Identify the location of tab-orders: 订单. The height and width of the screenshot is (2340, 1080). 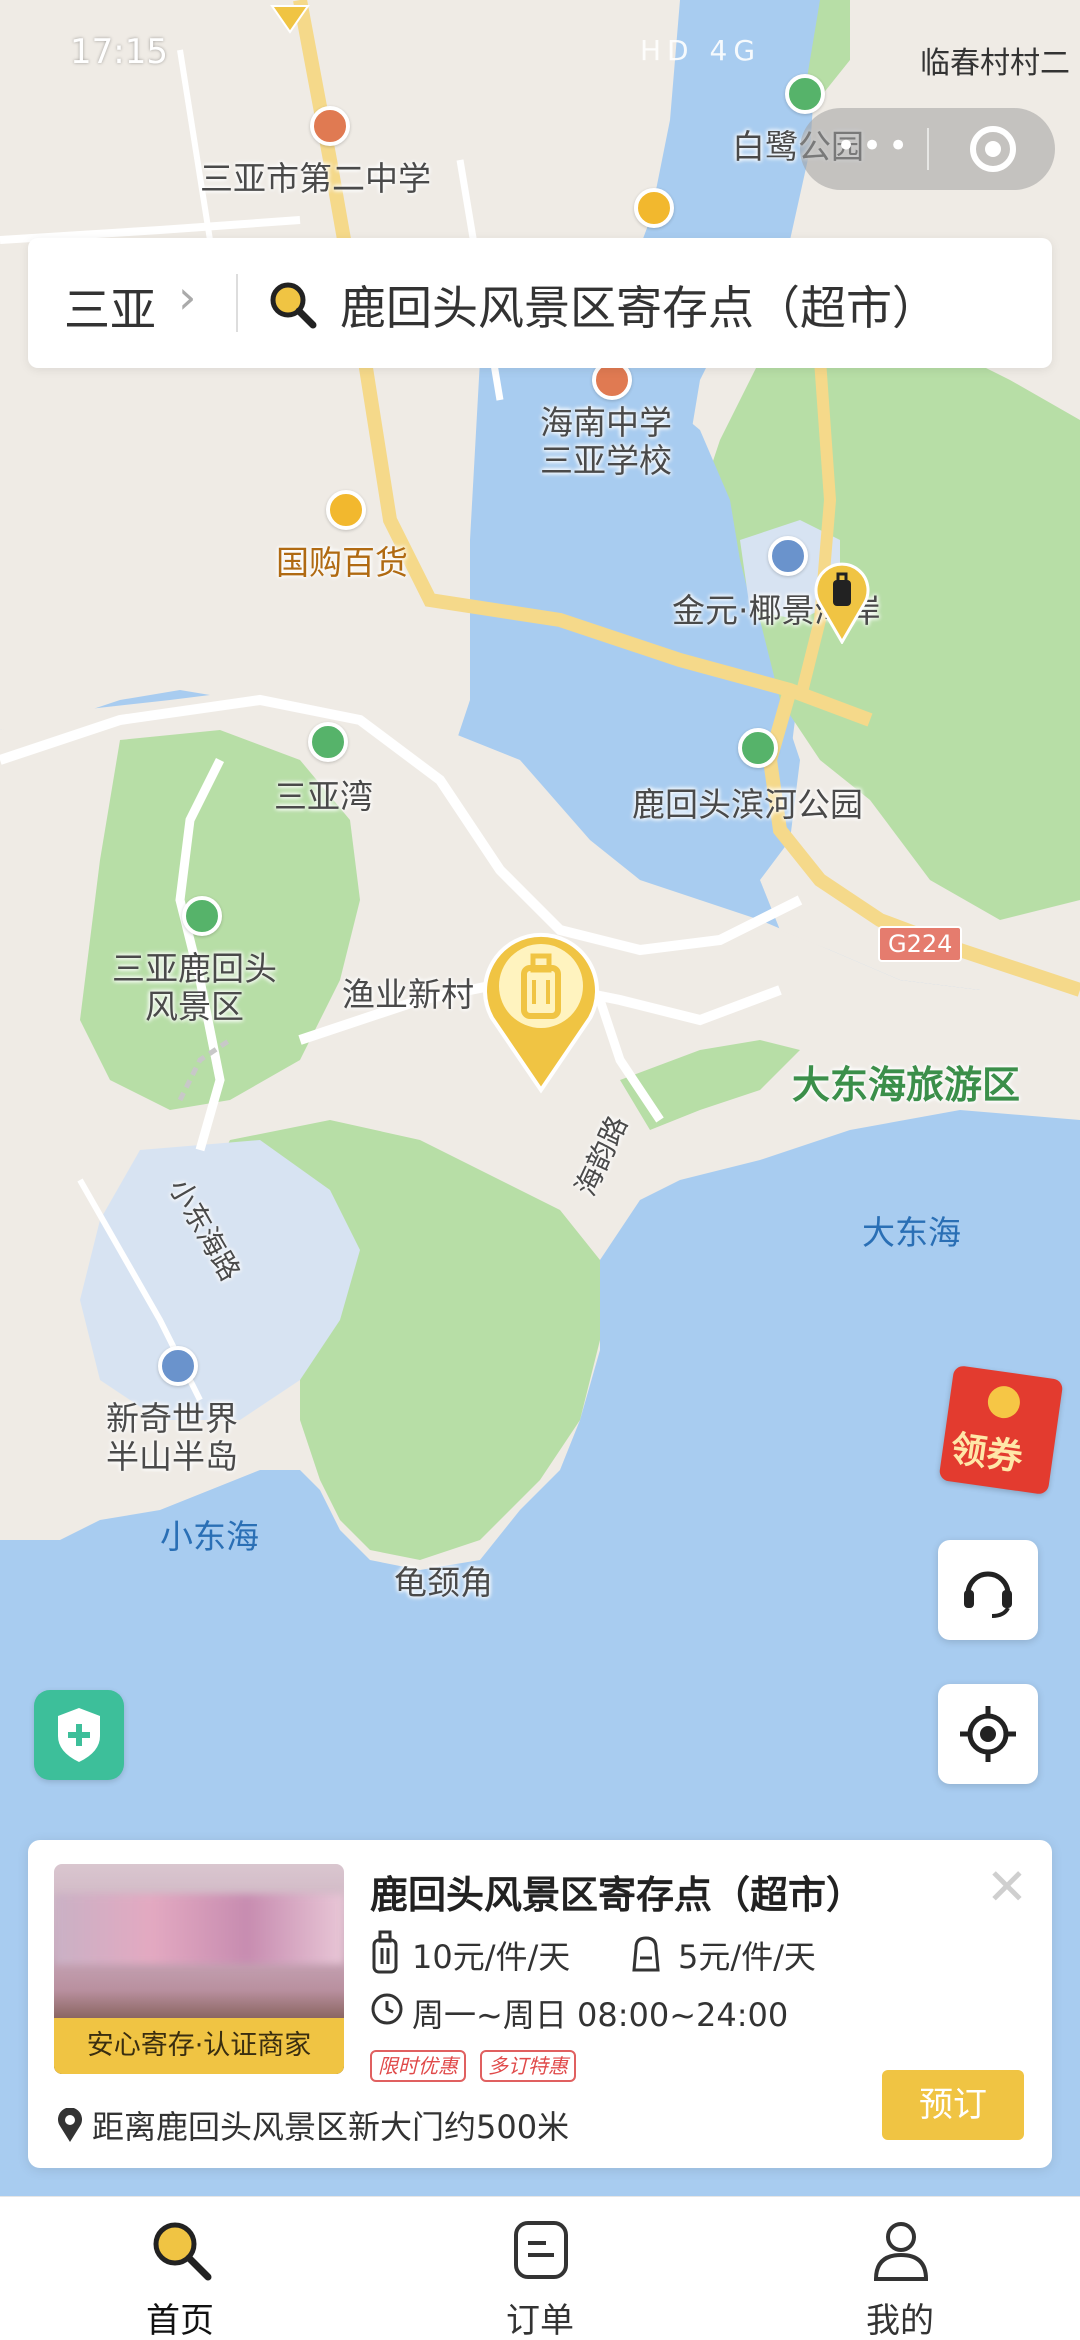
(540, 2268).